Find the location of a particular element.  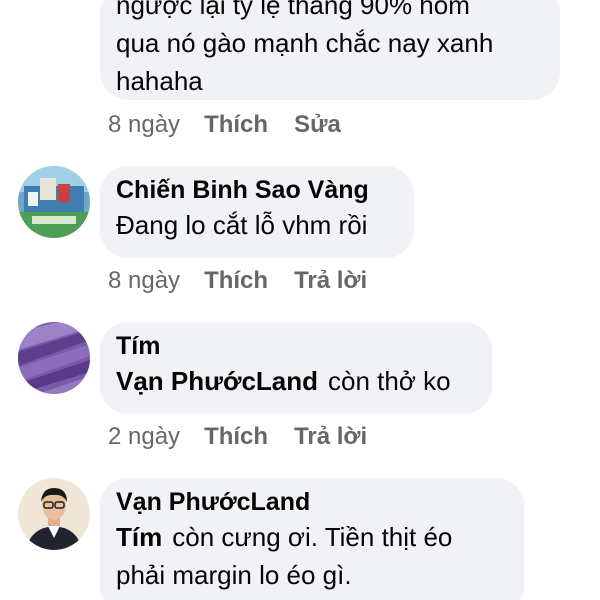

edit-button: Sửa is located at coordinates (317, 125).